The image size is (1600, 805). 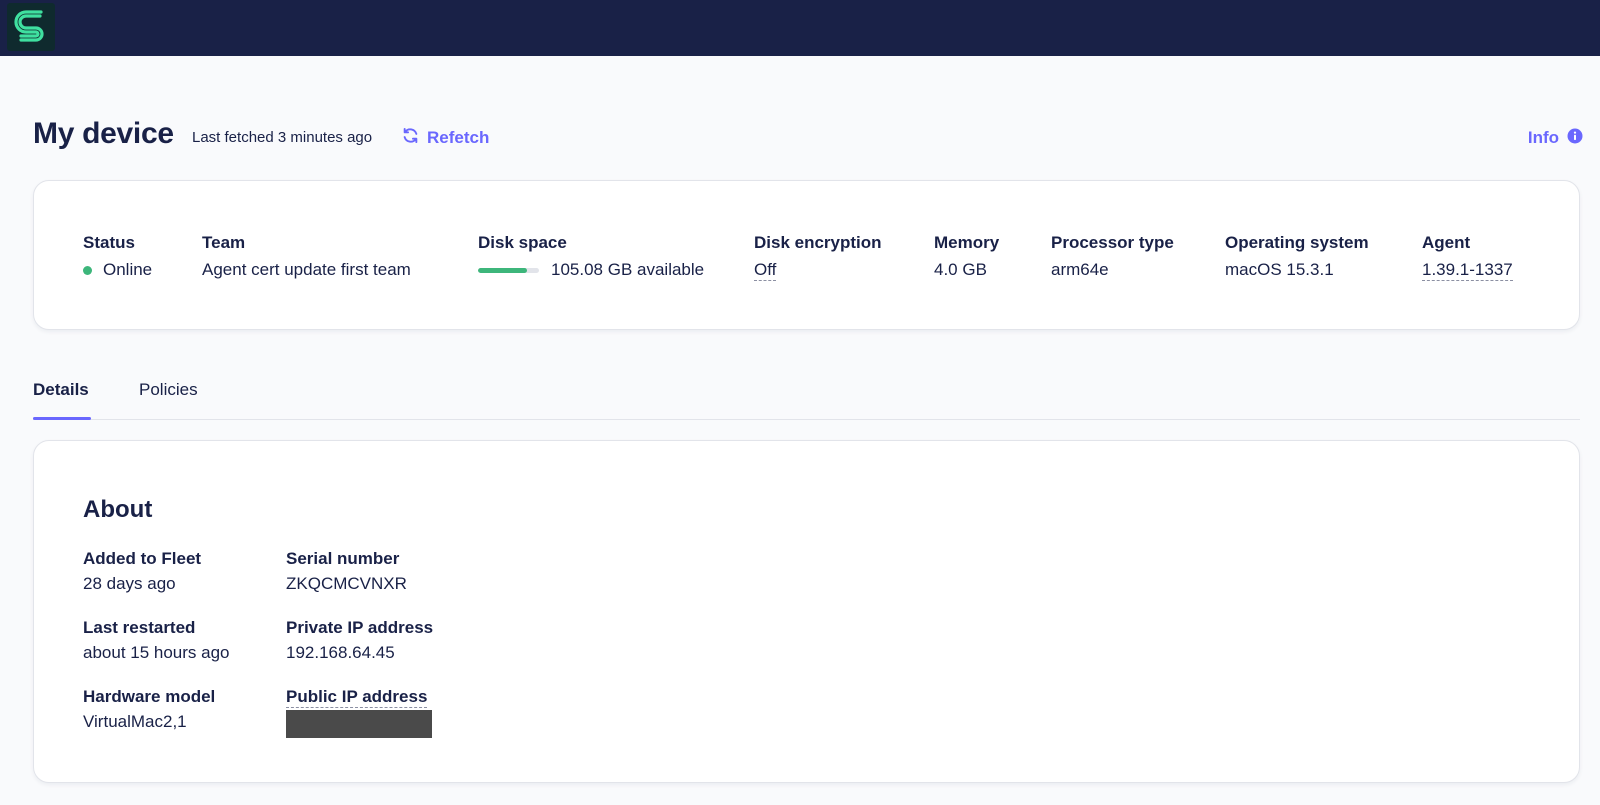 I want to click on summary-agent: Agent 1.39.1-1337, so click(x=1467, y=257).